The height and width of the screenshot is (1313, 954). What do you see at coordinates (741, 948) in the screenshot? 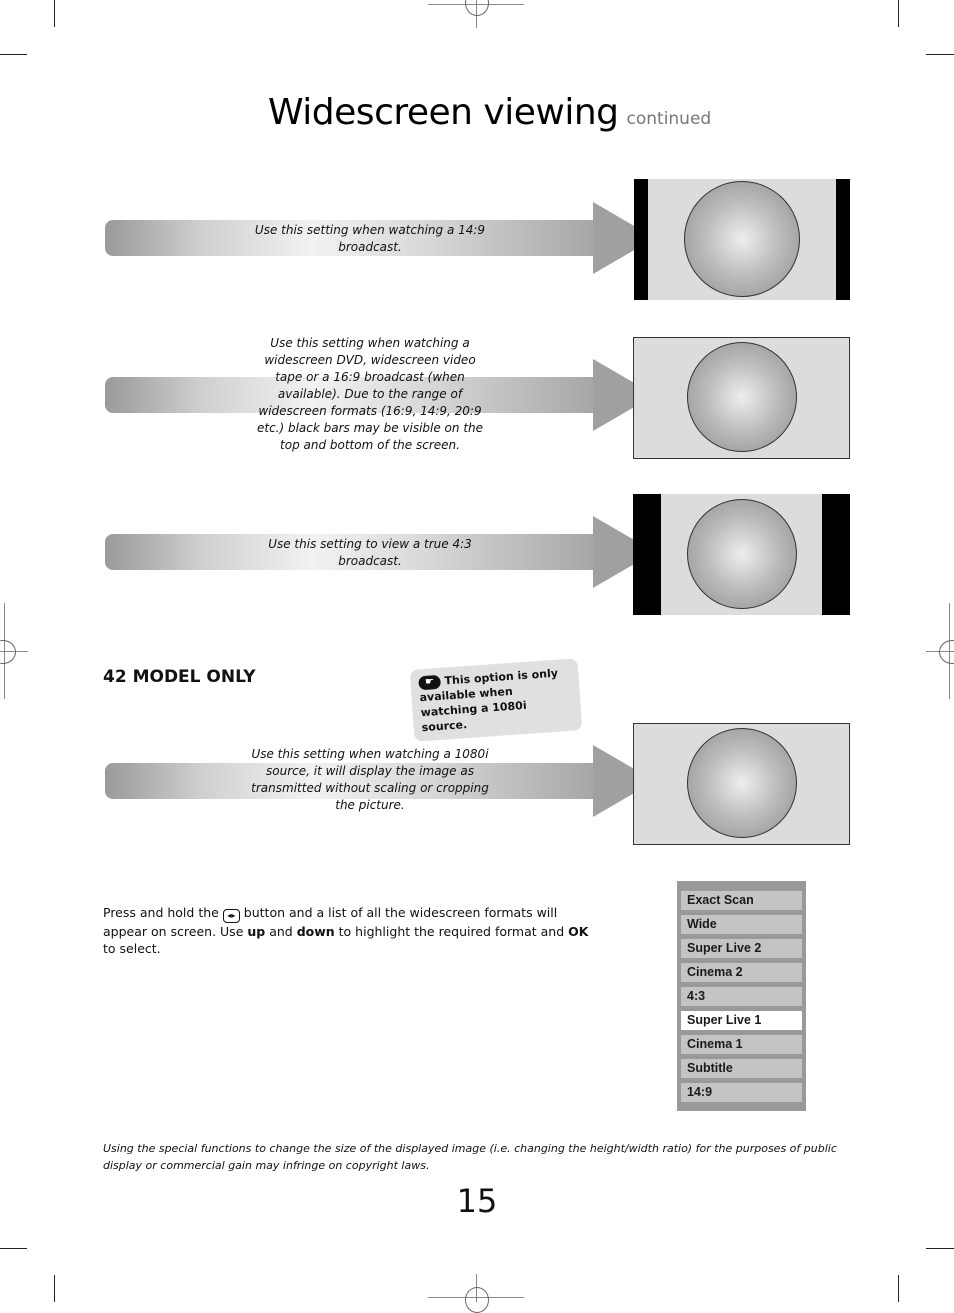
I see `menu-item-super-live-2: Super Live 2` at bounding box center [741, 948].